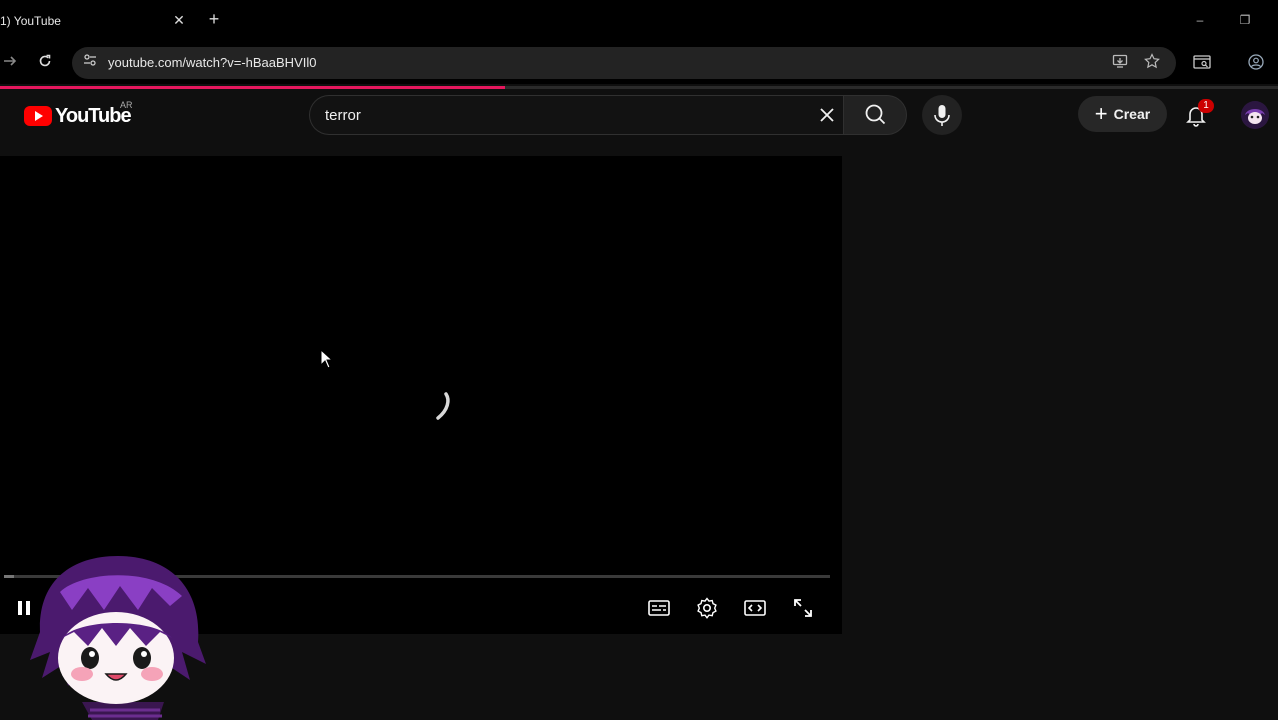  I want to click on minimize-button: –, so click(1200, 20).